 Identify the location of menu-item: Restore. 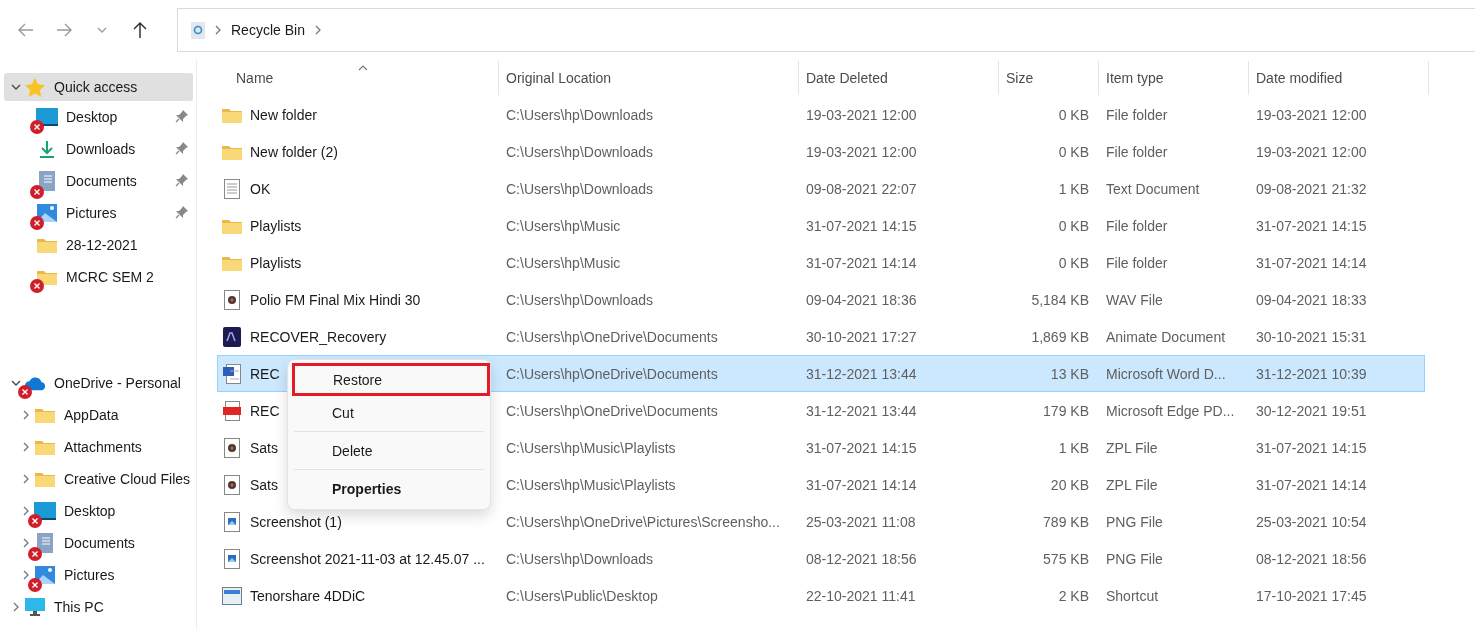
(391, 379).